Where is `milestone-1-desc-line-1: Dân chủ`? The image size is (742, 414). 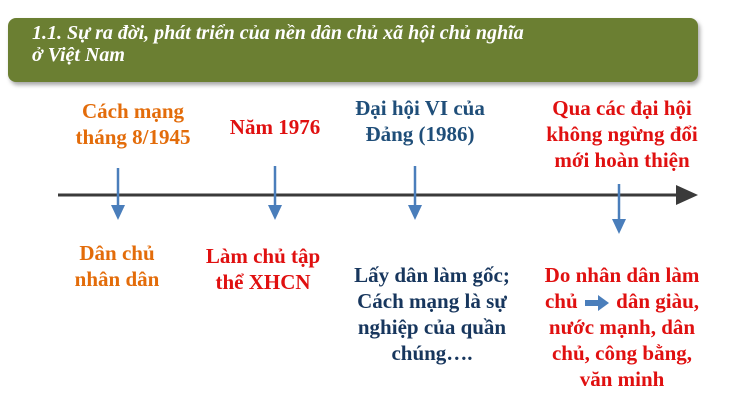 milestone-1-desc-line-1: Dân chủ is located at coordinates (117, 253).